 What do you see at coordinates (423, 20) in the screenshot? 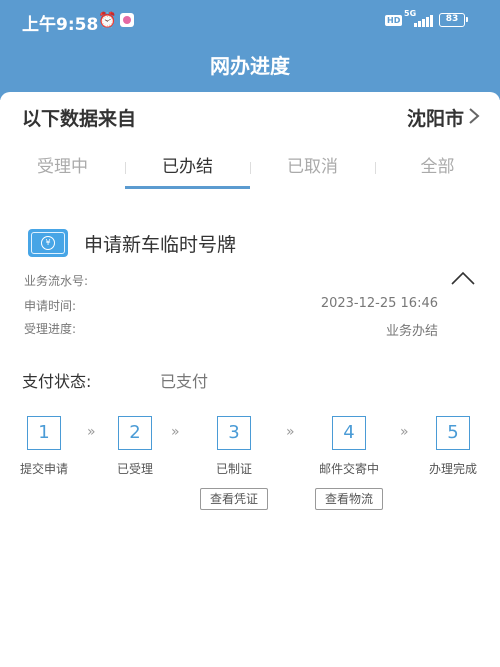
I see `signal-icon` at bounding box center [423, 20].